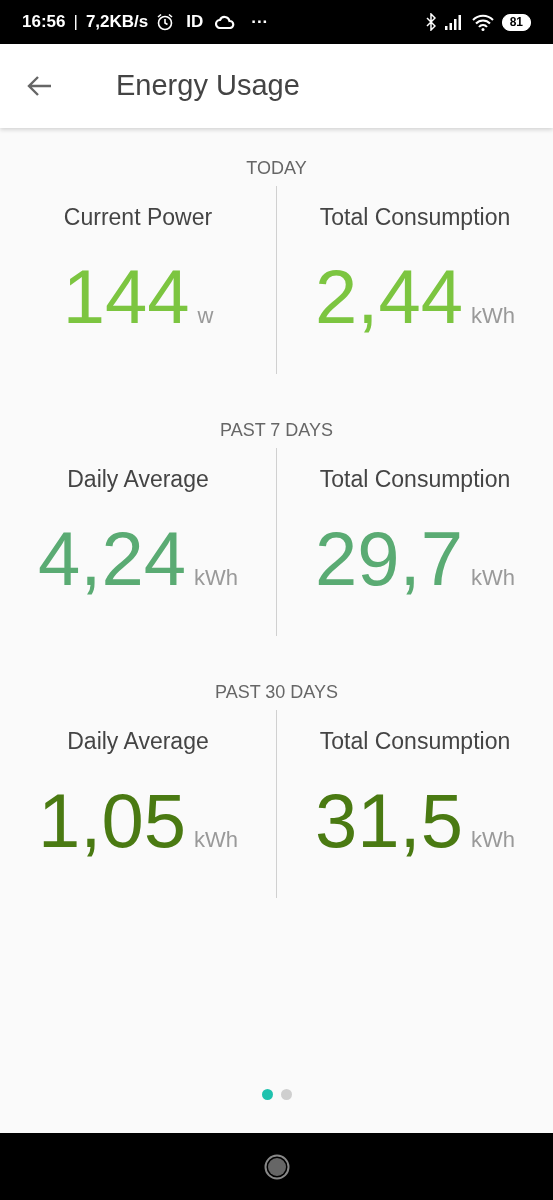 The height and width of the screenshot is (1200, 553). What do you see at coordinates (389, 820) in the screenshot?
I see `stat-value: 31,5` at bounding box center [389, 820].